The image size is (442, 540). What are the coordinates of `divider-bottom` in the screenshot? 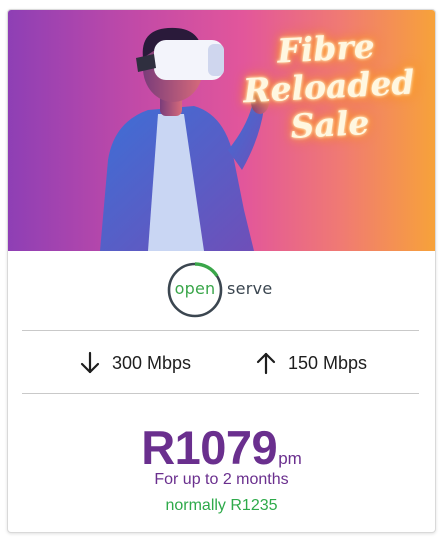 It's located at (220, 393).